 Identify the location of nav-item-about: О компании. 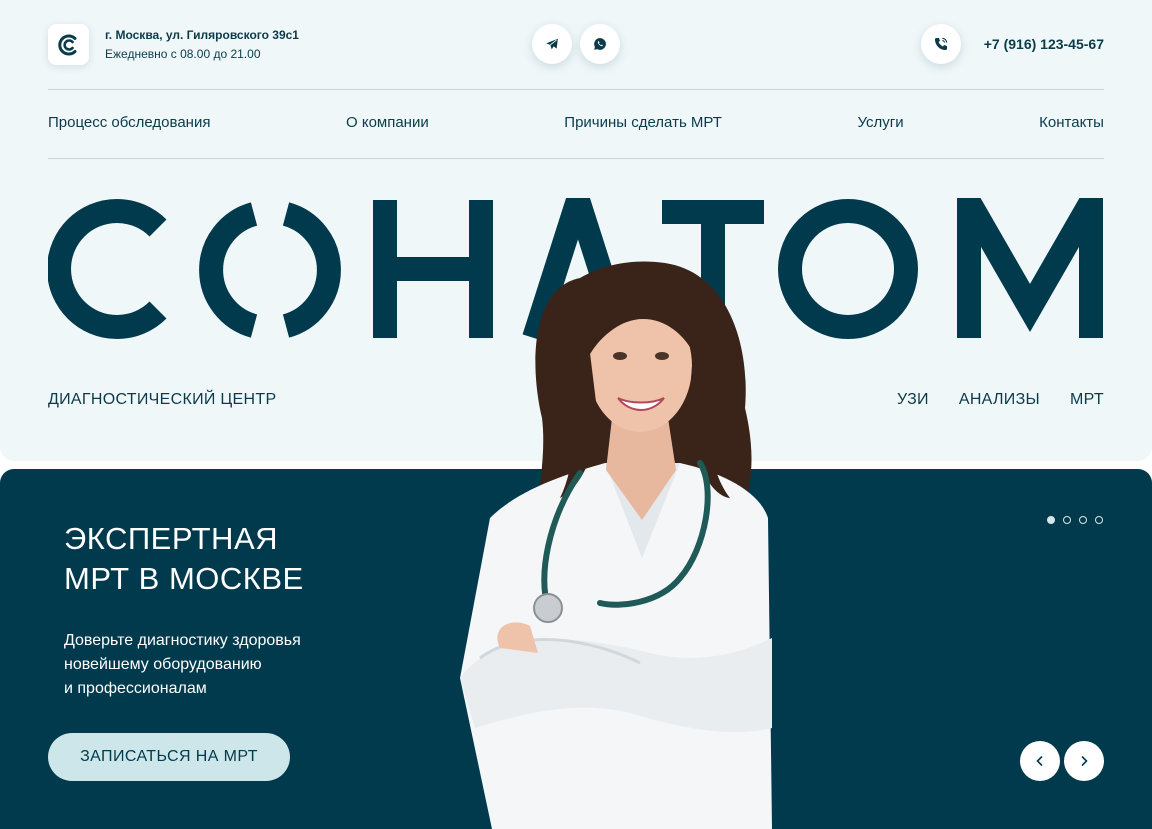
(387, 125).